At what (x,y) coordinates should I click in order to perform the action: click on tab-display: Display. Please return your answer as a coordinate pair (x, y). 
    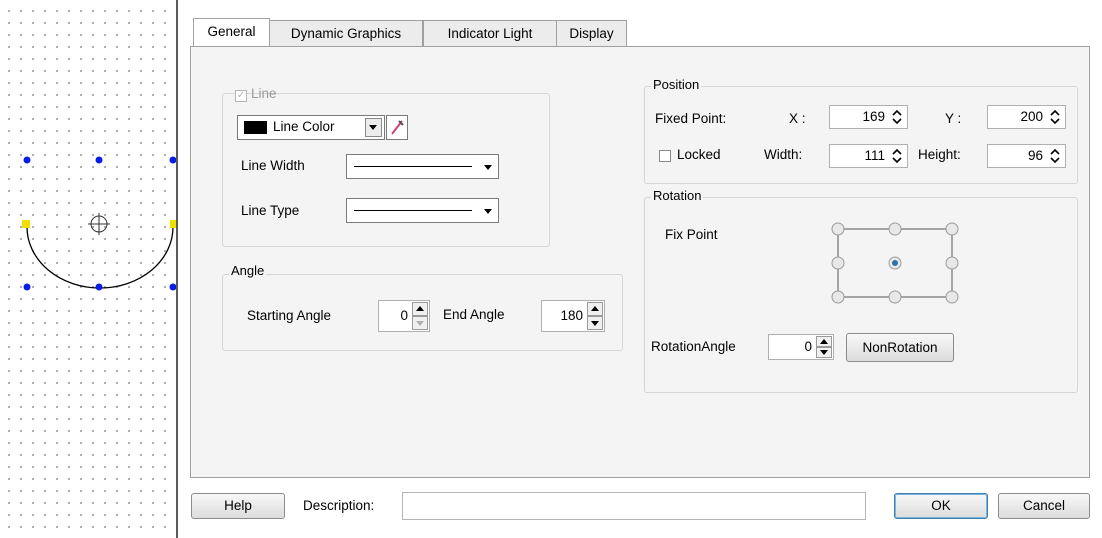
    Looking at the image, I should click on (591, 33).